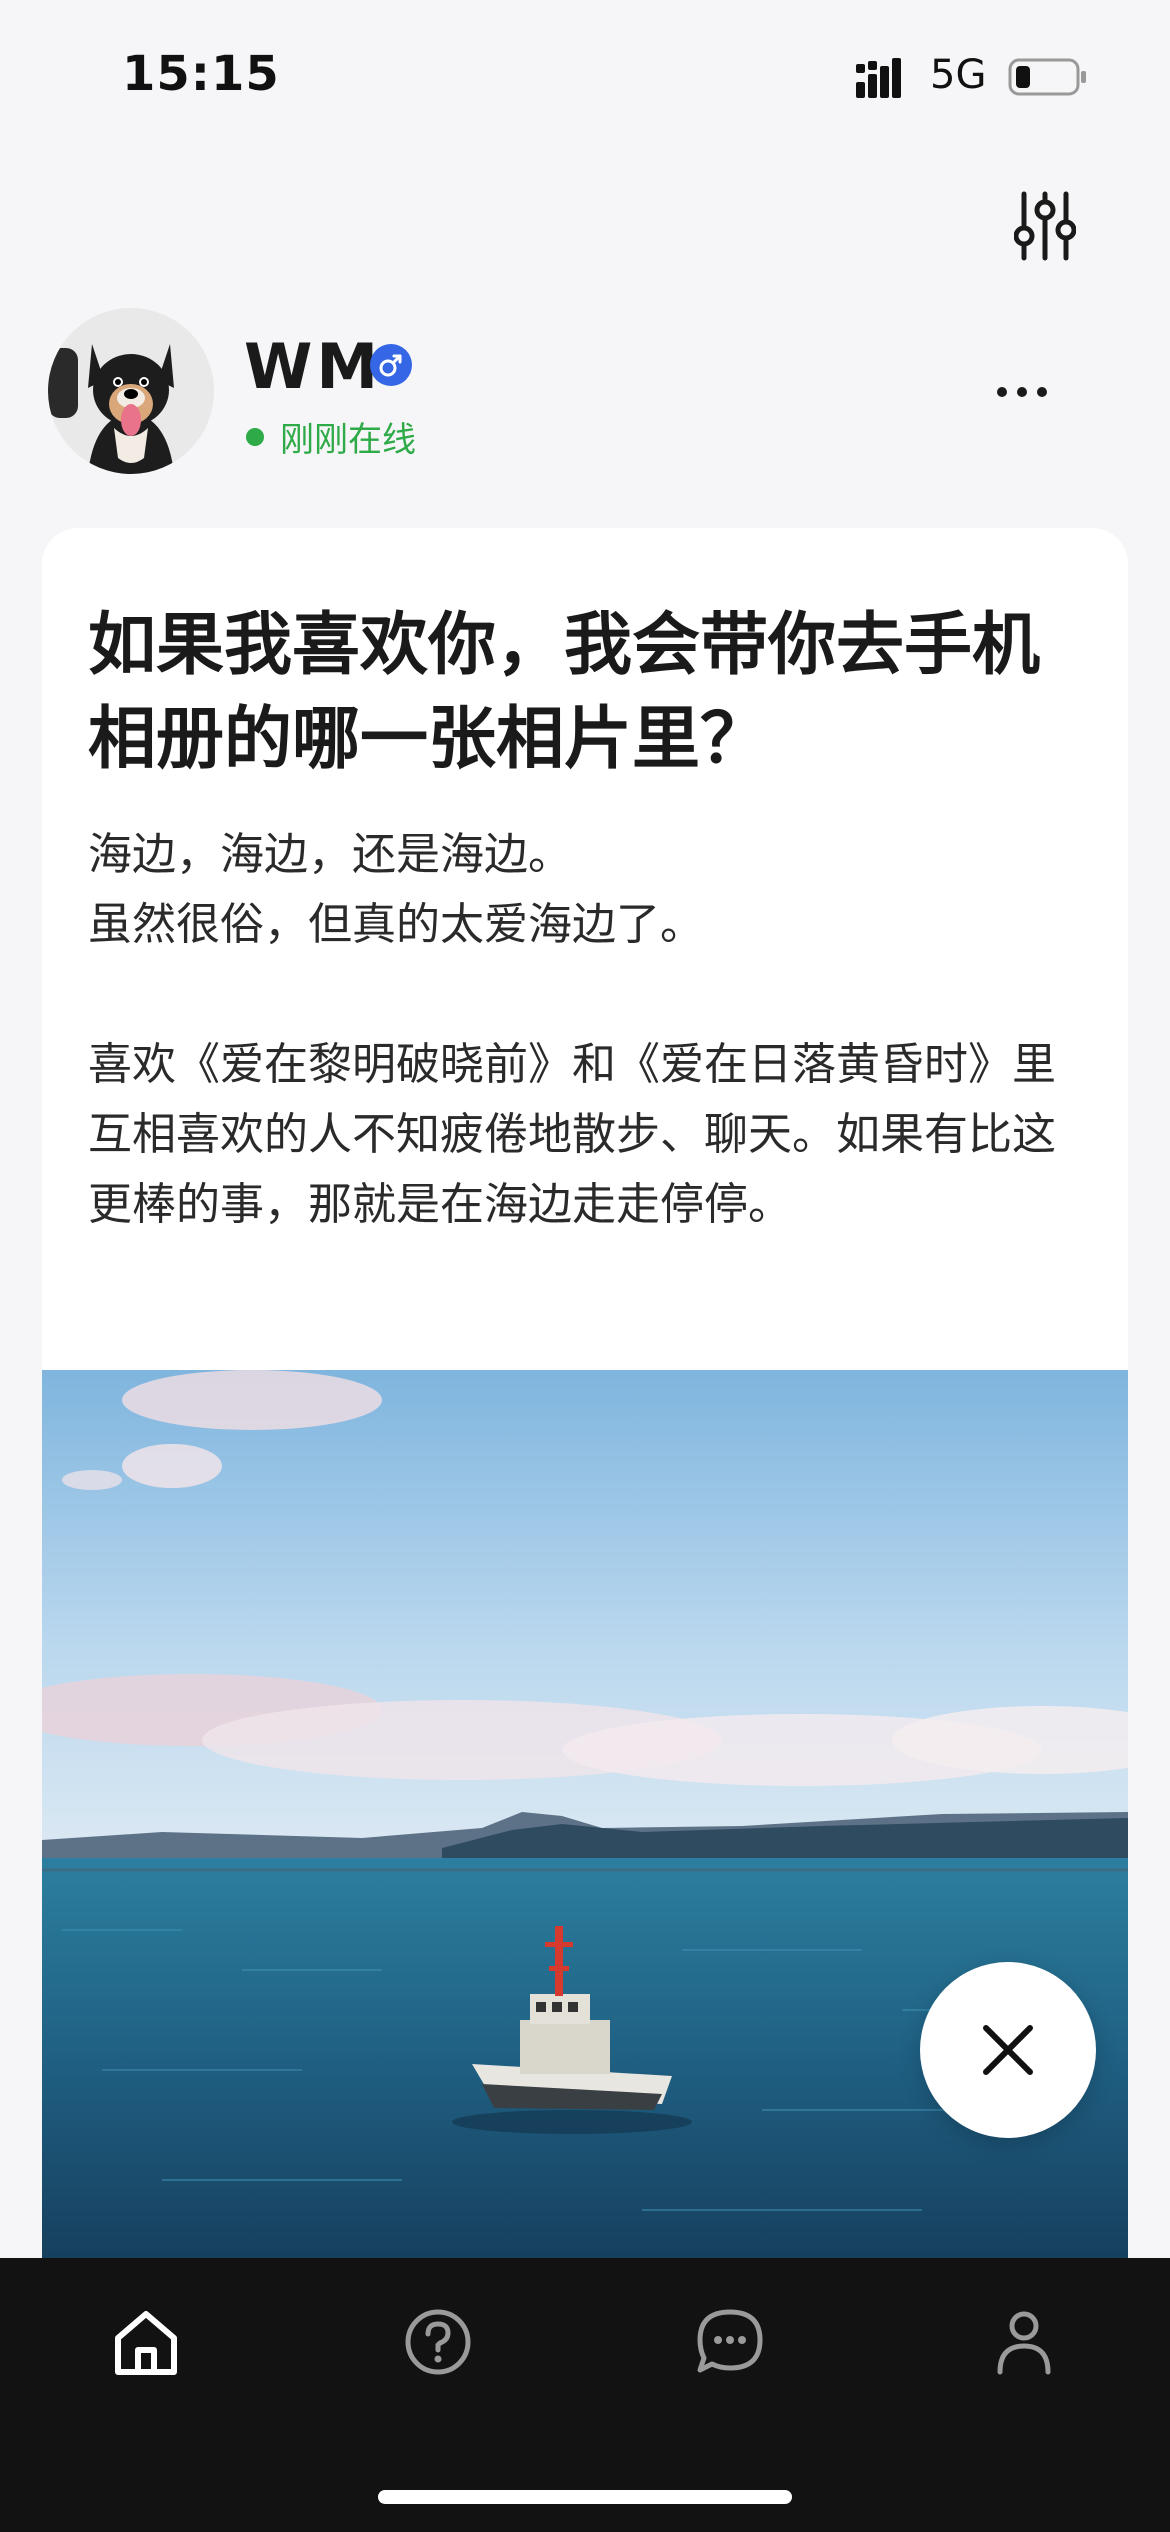 The height and width of the screenshot is (2532, 1170). What do you see at coordinates (391, 365) in the screenshot?
I see `male-icon` at bounding box center [391, 365].